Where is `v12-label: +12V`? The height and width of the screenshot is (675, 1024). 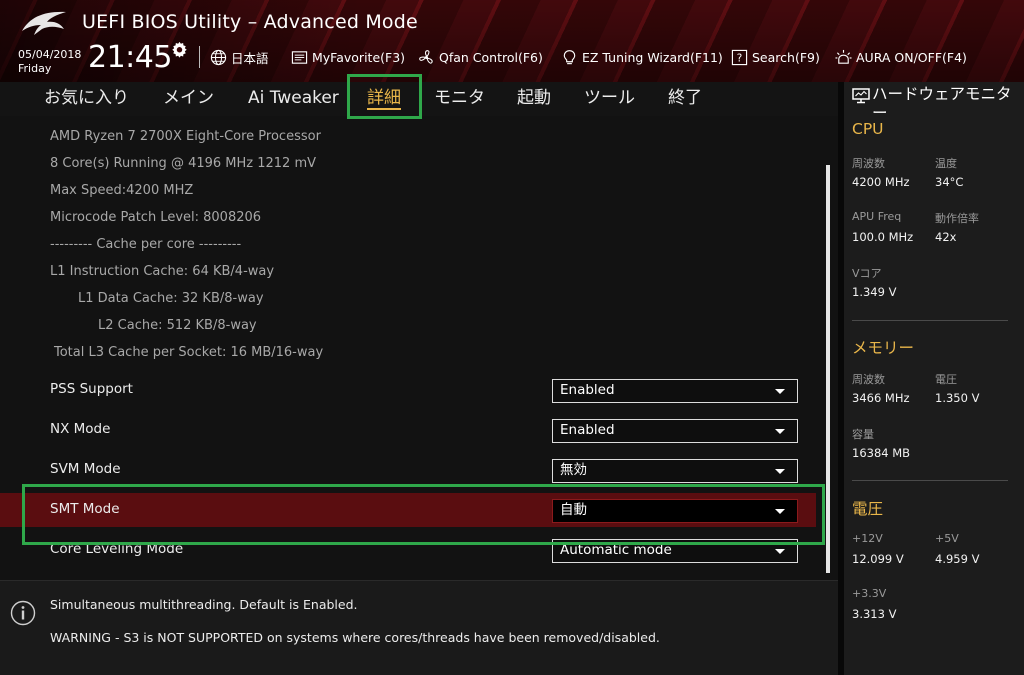 v12-label: +12V is located at coordinates (867, 538).